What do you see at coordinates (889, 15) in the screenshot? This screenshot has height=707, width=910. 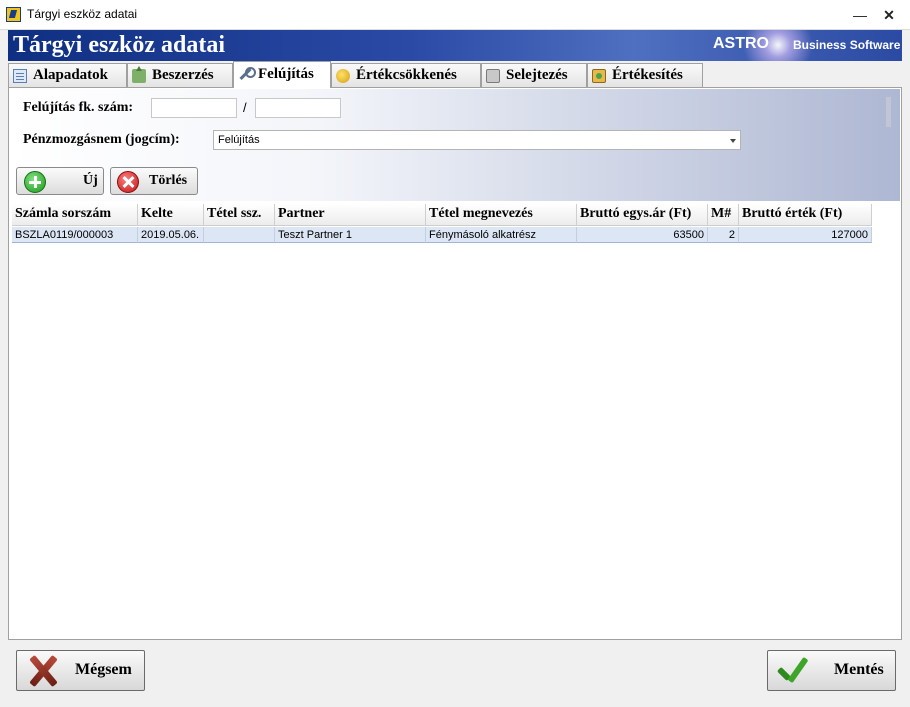 I see `close-button: ✕` at bounding box center [889, 15].